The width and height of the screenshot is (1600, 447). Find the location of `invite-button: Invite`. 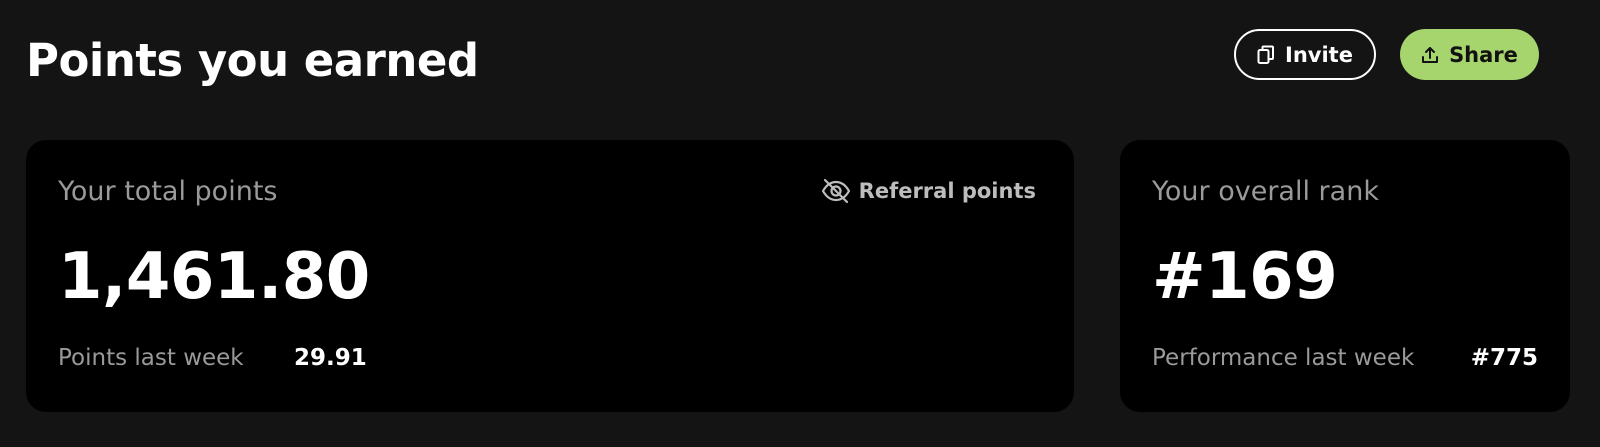

invite-button: Invite is located at coordinates (1305, 54).